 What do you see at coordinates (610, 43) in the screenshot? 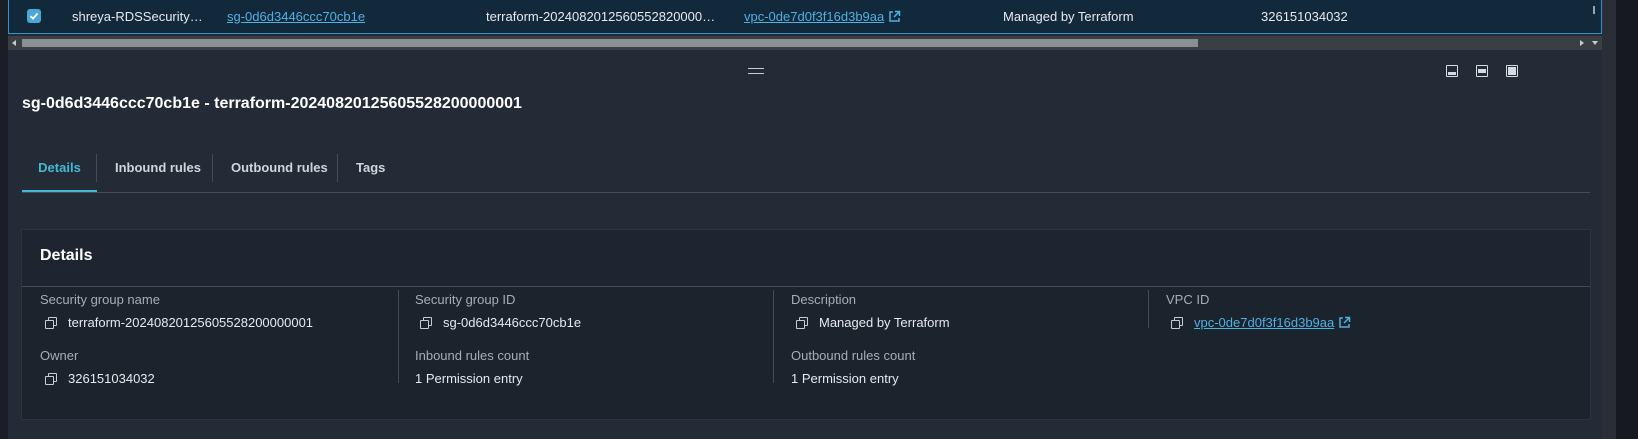
I see `scrollbar-thumb` at bounding box center [610, 43].